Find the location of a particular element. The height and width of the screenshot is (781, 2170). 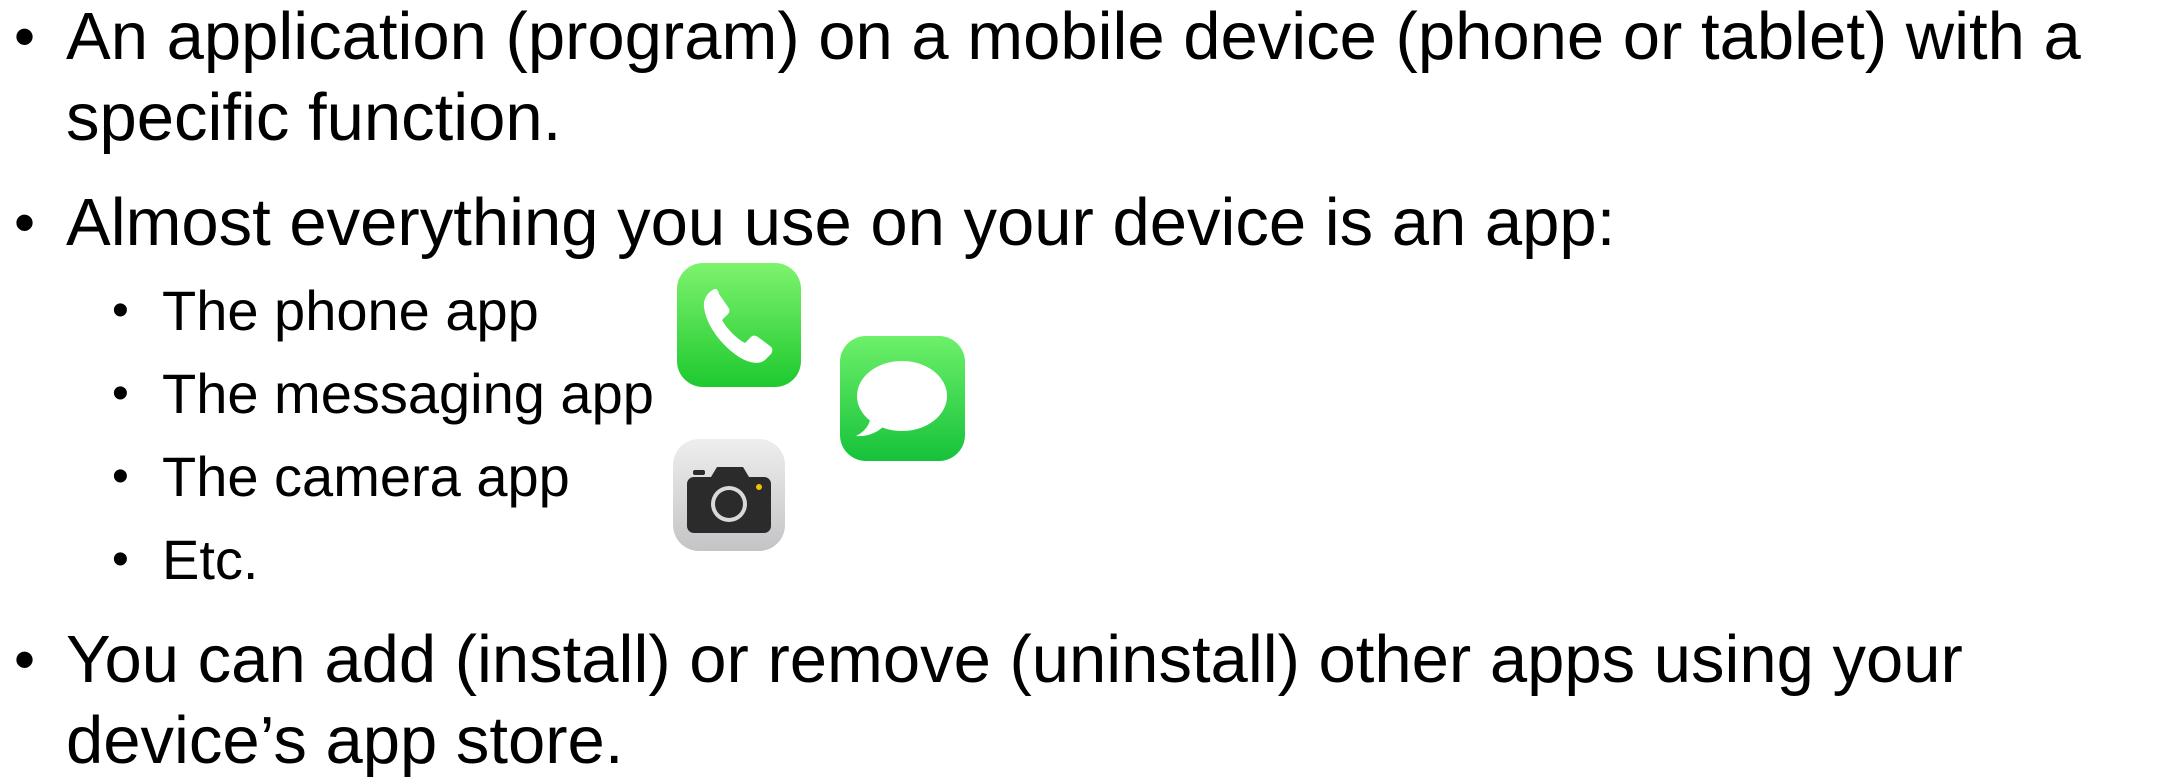

sub-bullet-etc-label: Etc. is located at coordinates (210, 559).